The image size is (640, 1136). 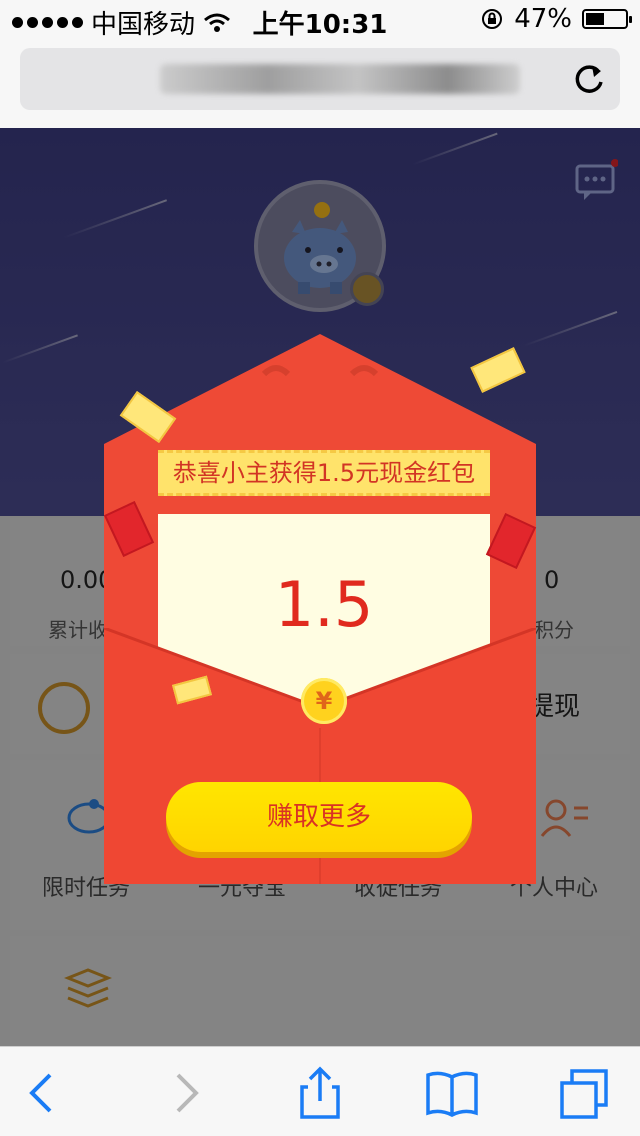 I want to click on browser-address-bar, so click(x=320, y=84).